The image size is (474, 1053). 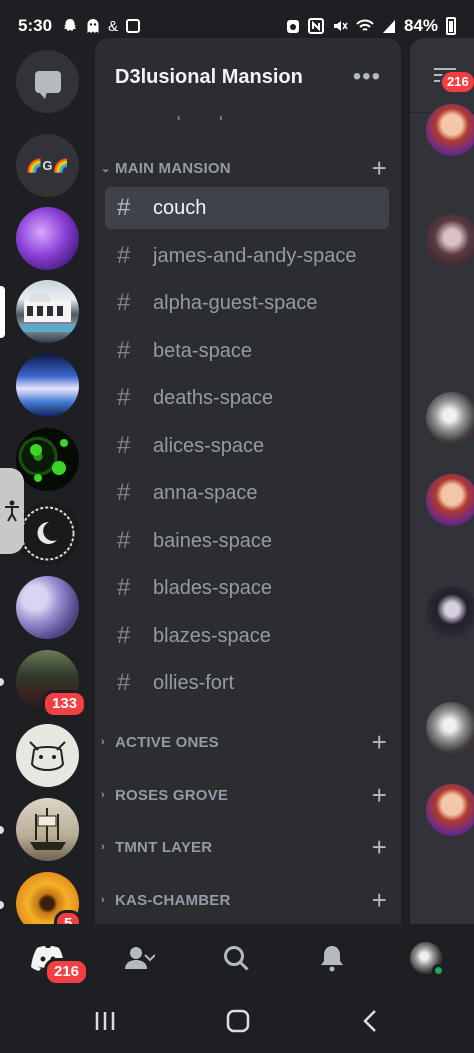 I want to click on channel-label: blazes-space, so click(x=212, y=635).